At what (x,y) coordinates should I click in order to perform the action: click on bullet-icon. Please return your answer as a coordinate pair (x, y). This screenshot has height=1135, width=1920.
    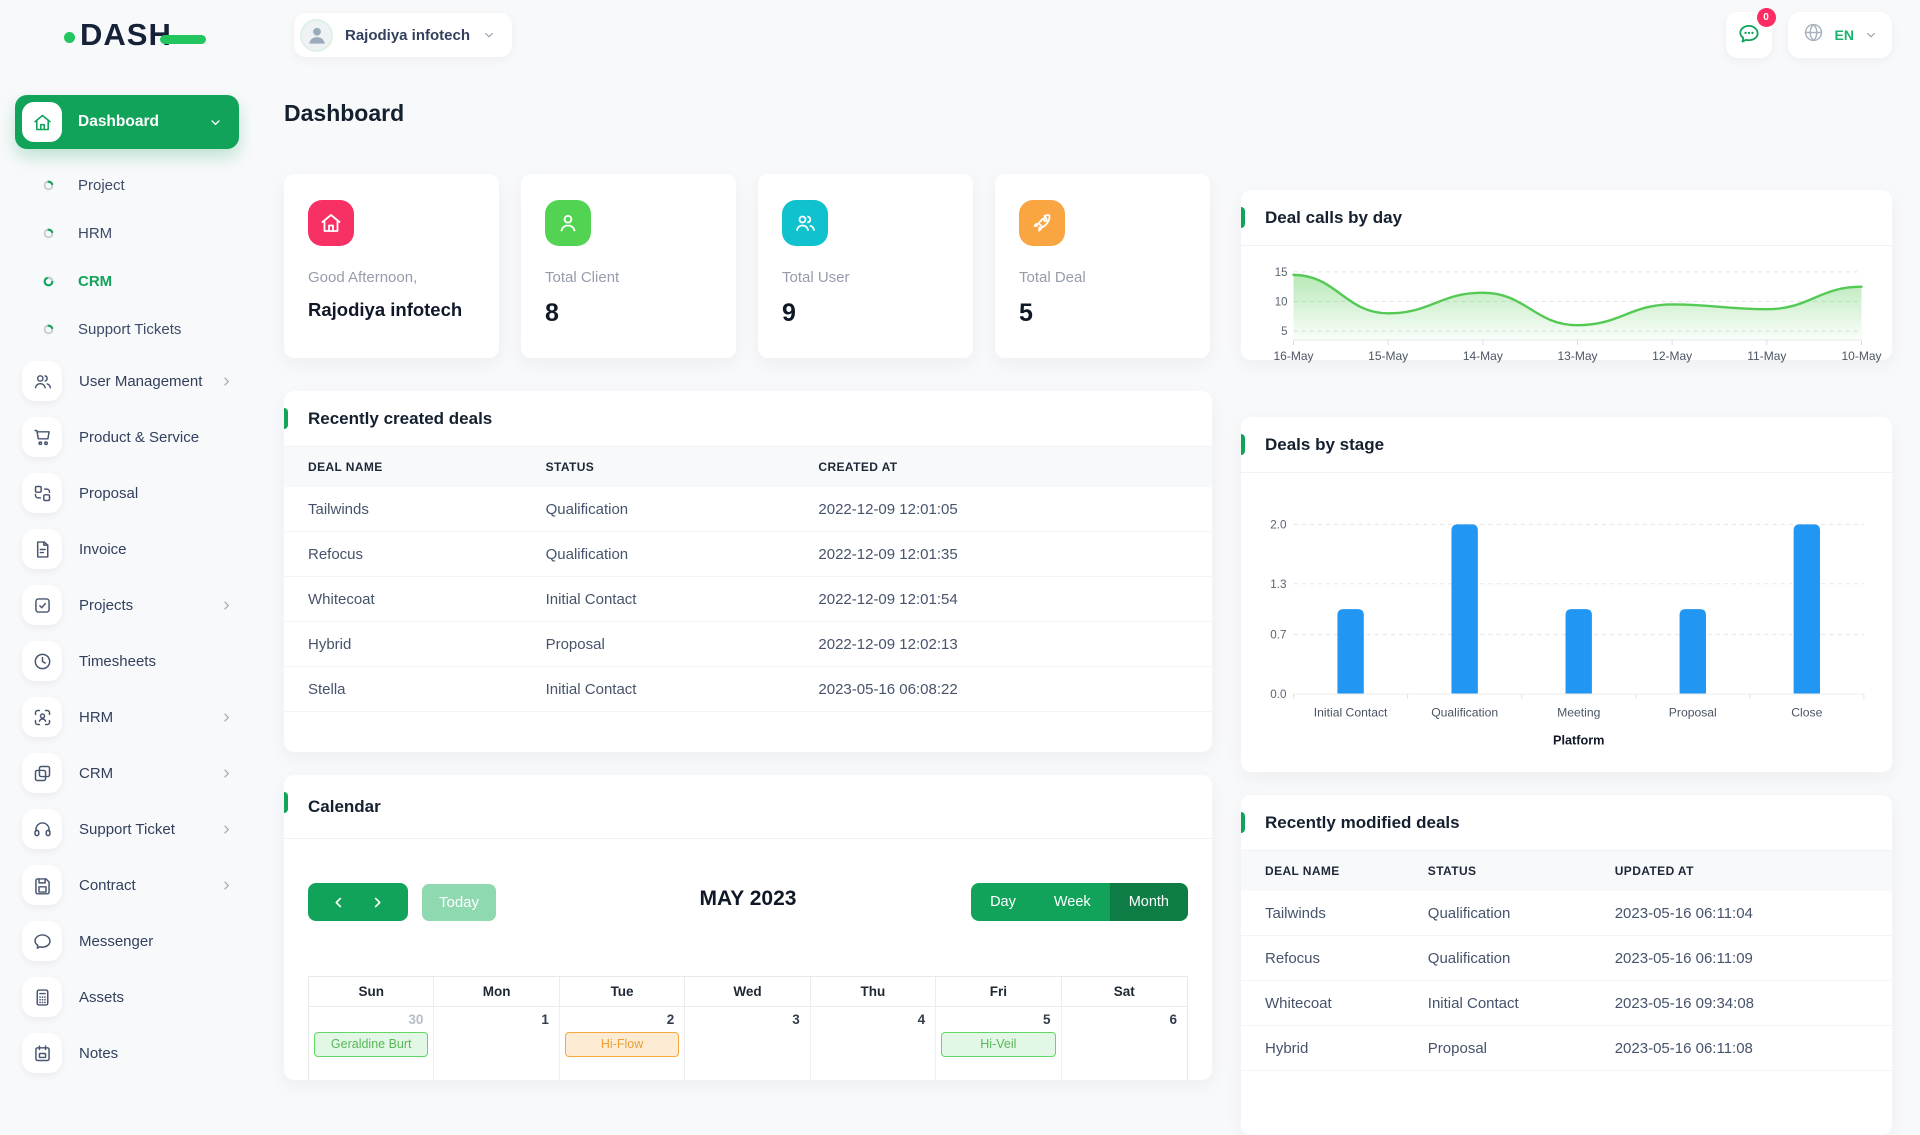
    Looking at the image, I should click on (48, 329).